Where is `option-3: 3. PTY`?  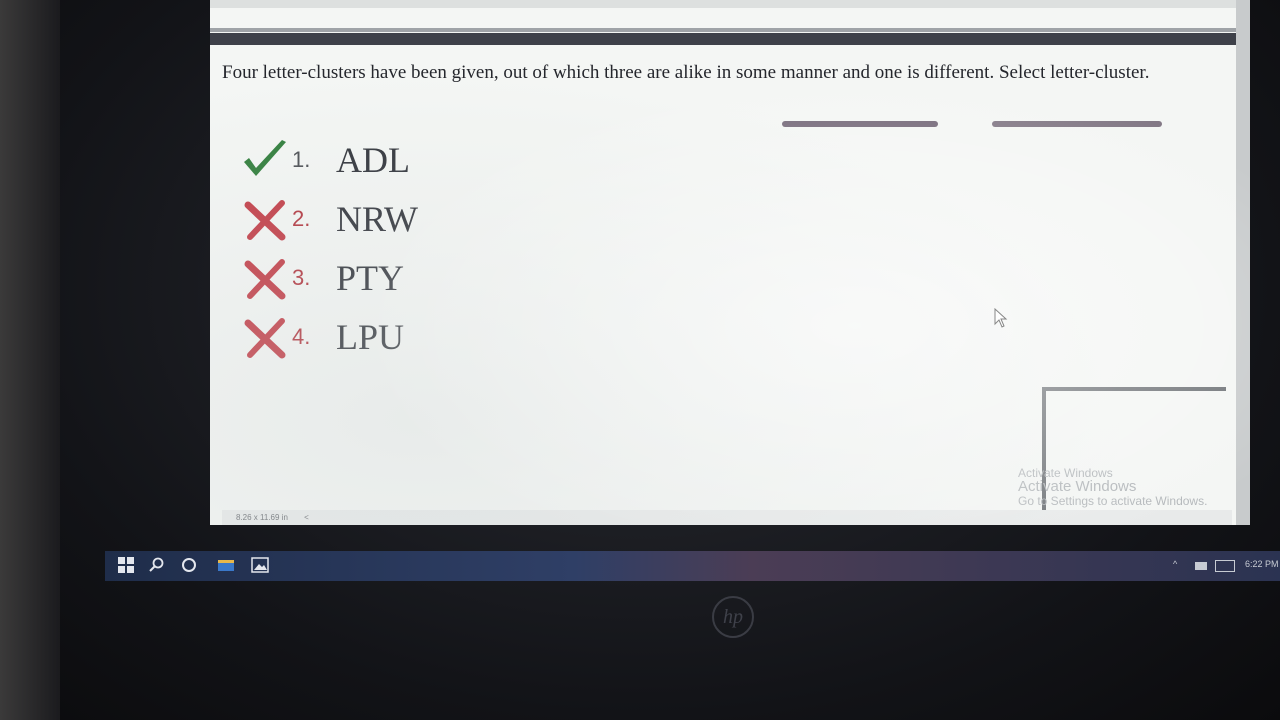 option-3: 3. PTY is located at coordinates (329, 277).